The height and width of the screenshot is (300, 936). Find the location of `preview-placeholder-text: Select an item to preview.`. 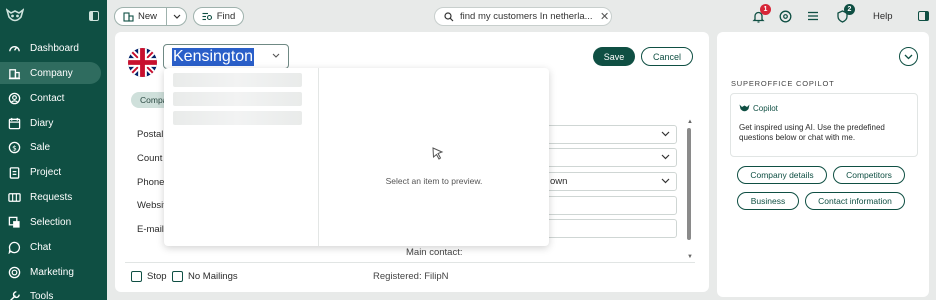

preview-placeholder-text: Select an item to preview. is located at coordinates (434, 181).